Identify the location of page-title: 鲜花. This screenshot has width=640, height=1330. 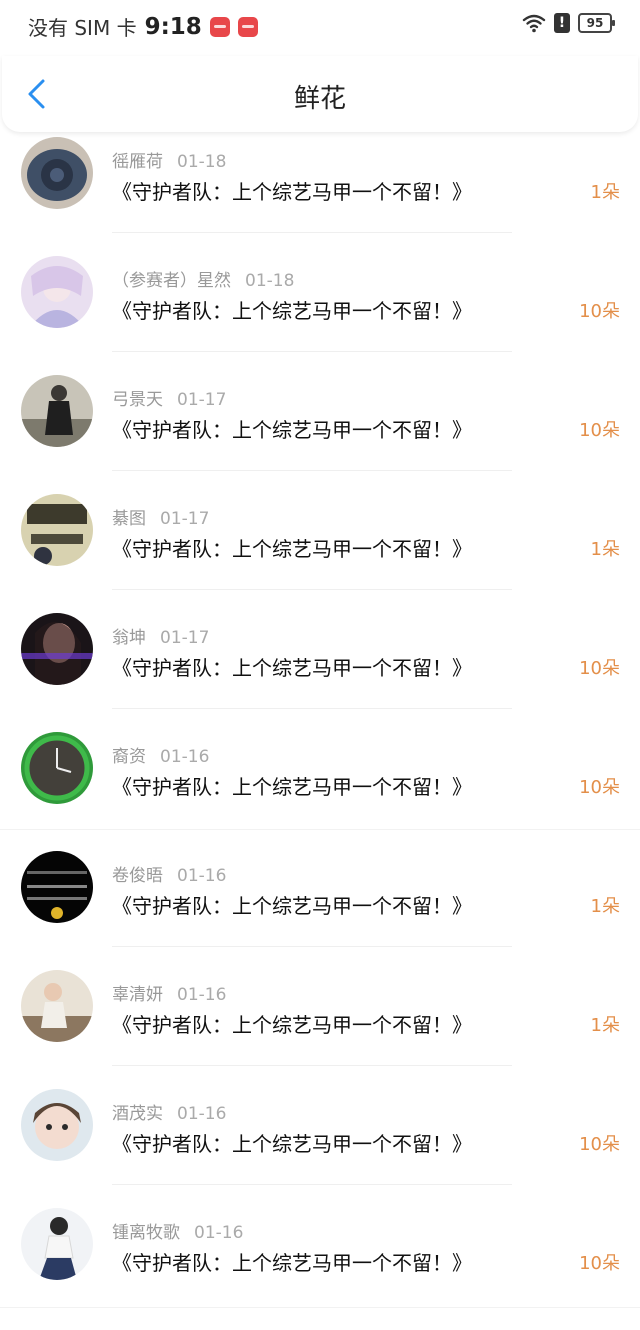
(319, 99).